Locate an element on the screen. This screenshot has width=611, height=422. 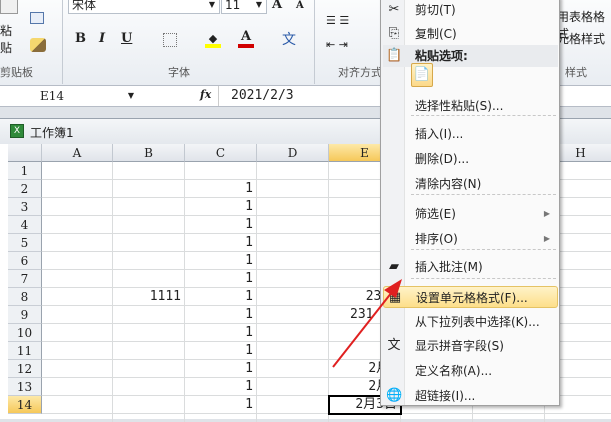
red-arrow-annotation is located at coordinates (367, 323).